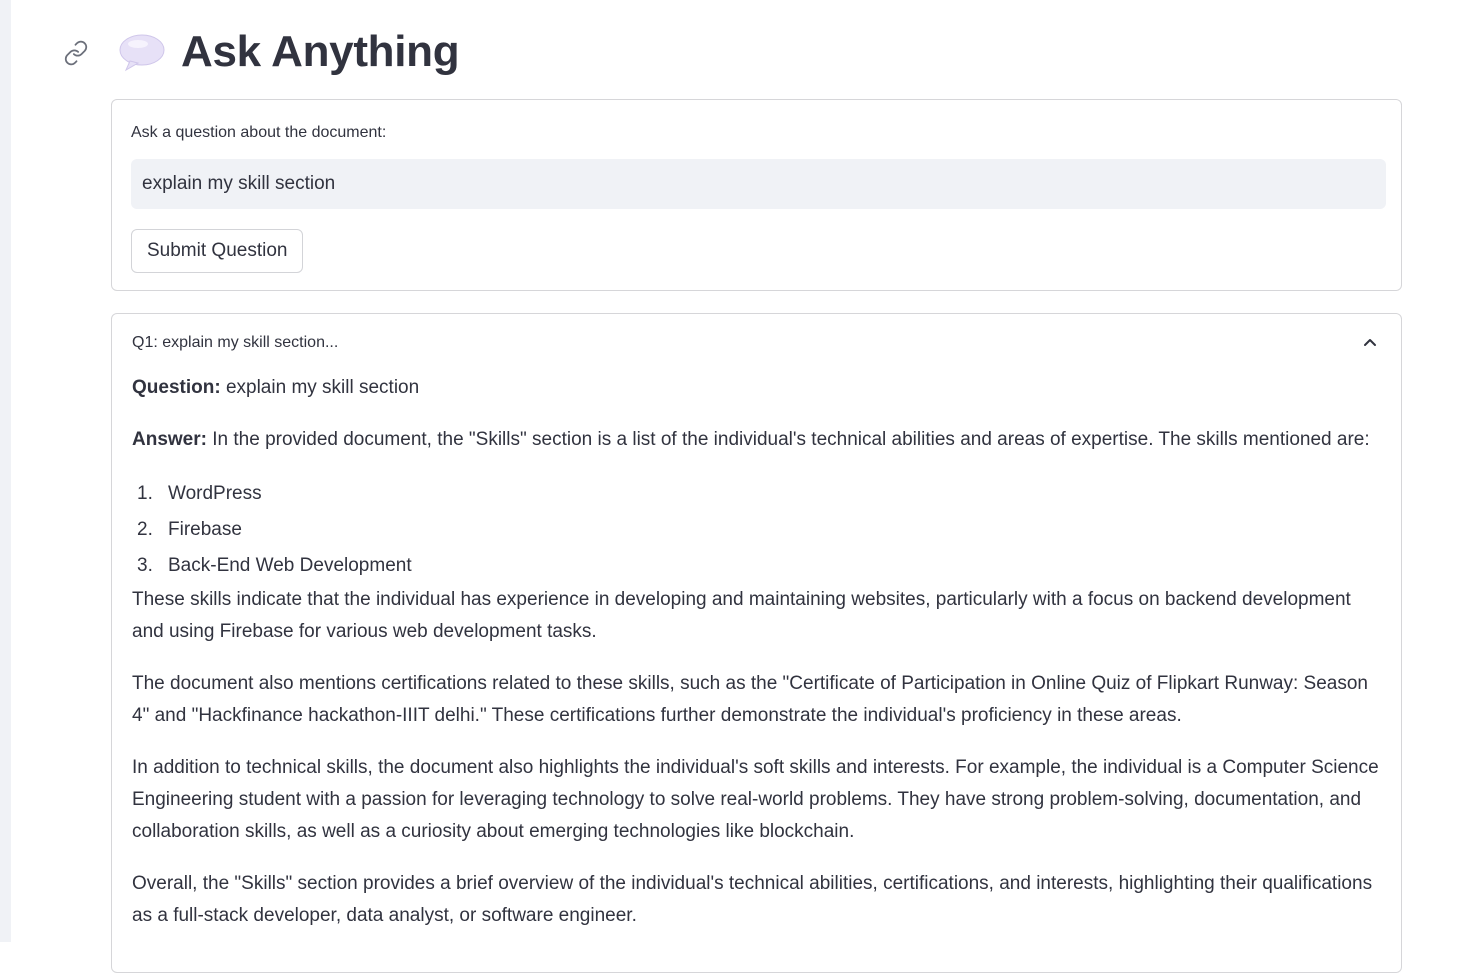 The width and height of the screenshot is (1471, 973). What do you see at coordinates (1370, 343) in the screenshot?
I see `chevron-up-icon` at bounding box center [1370, 343].